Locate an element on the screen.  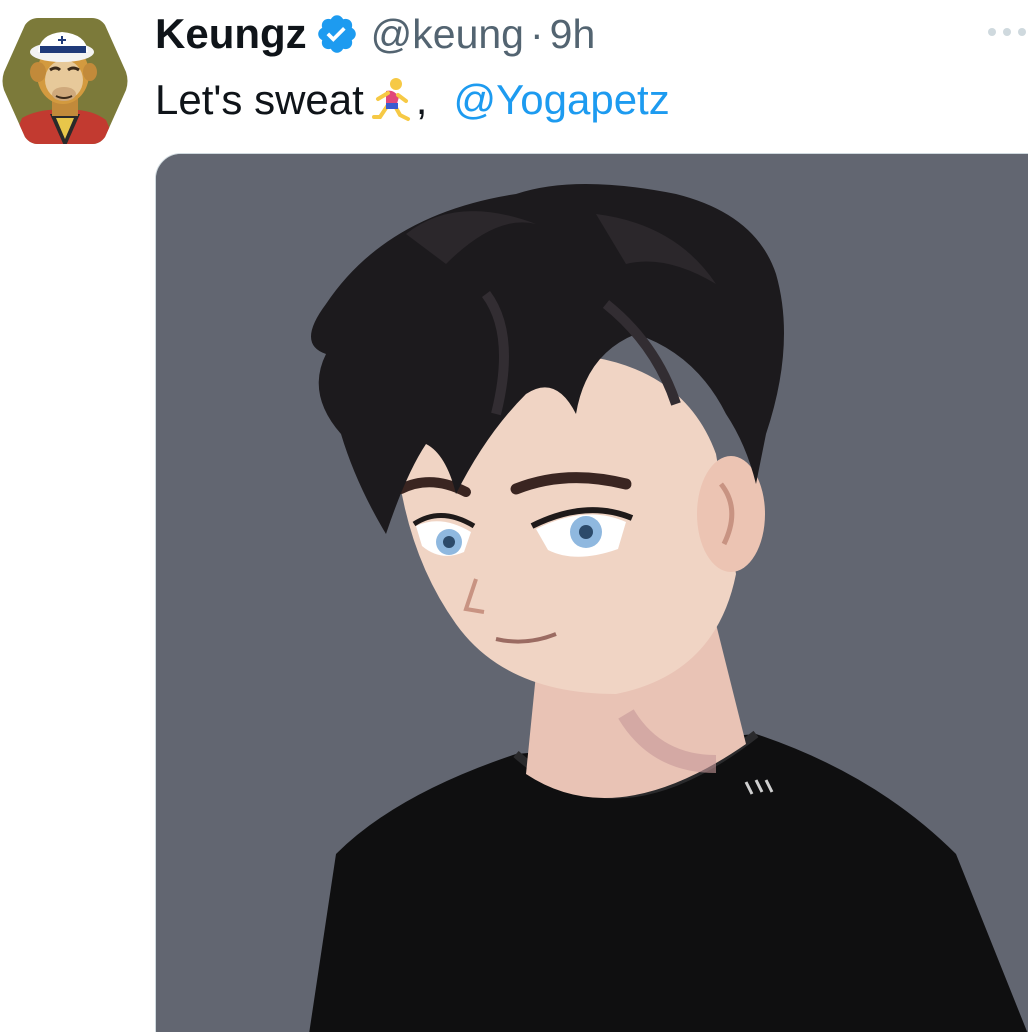
bored-ape-avatar-icon is located at coordinates (65, 81).